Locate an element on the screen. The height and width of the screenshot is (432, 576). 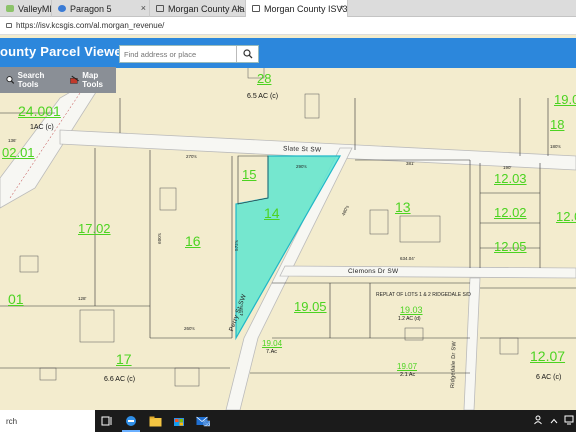
parcel-acreage-12-07: 6 AC (c) is located at coordinates (549, 377).